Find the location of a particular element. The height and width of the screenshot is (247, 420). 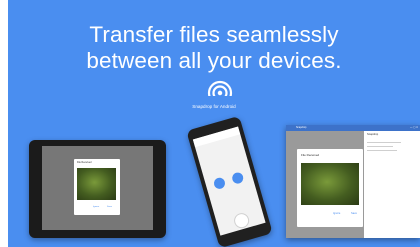

tablet-ignore-button: Ignore is located at coordinates (96, 207).